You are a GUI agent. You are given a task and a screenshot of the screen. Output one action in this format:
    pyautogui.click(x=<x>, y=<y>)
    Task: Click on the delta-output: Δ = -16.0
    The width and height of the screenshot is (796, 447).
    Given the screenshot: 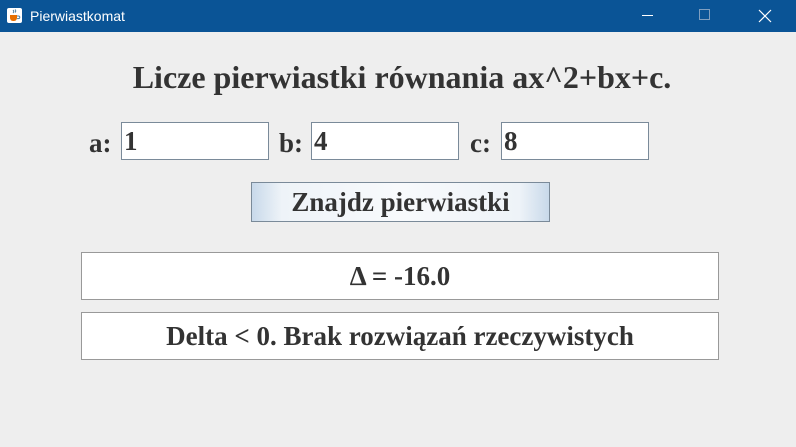 What is the action you would take?
    pyautogui.click(x=400, y=276)
    